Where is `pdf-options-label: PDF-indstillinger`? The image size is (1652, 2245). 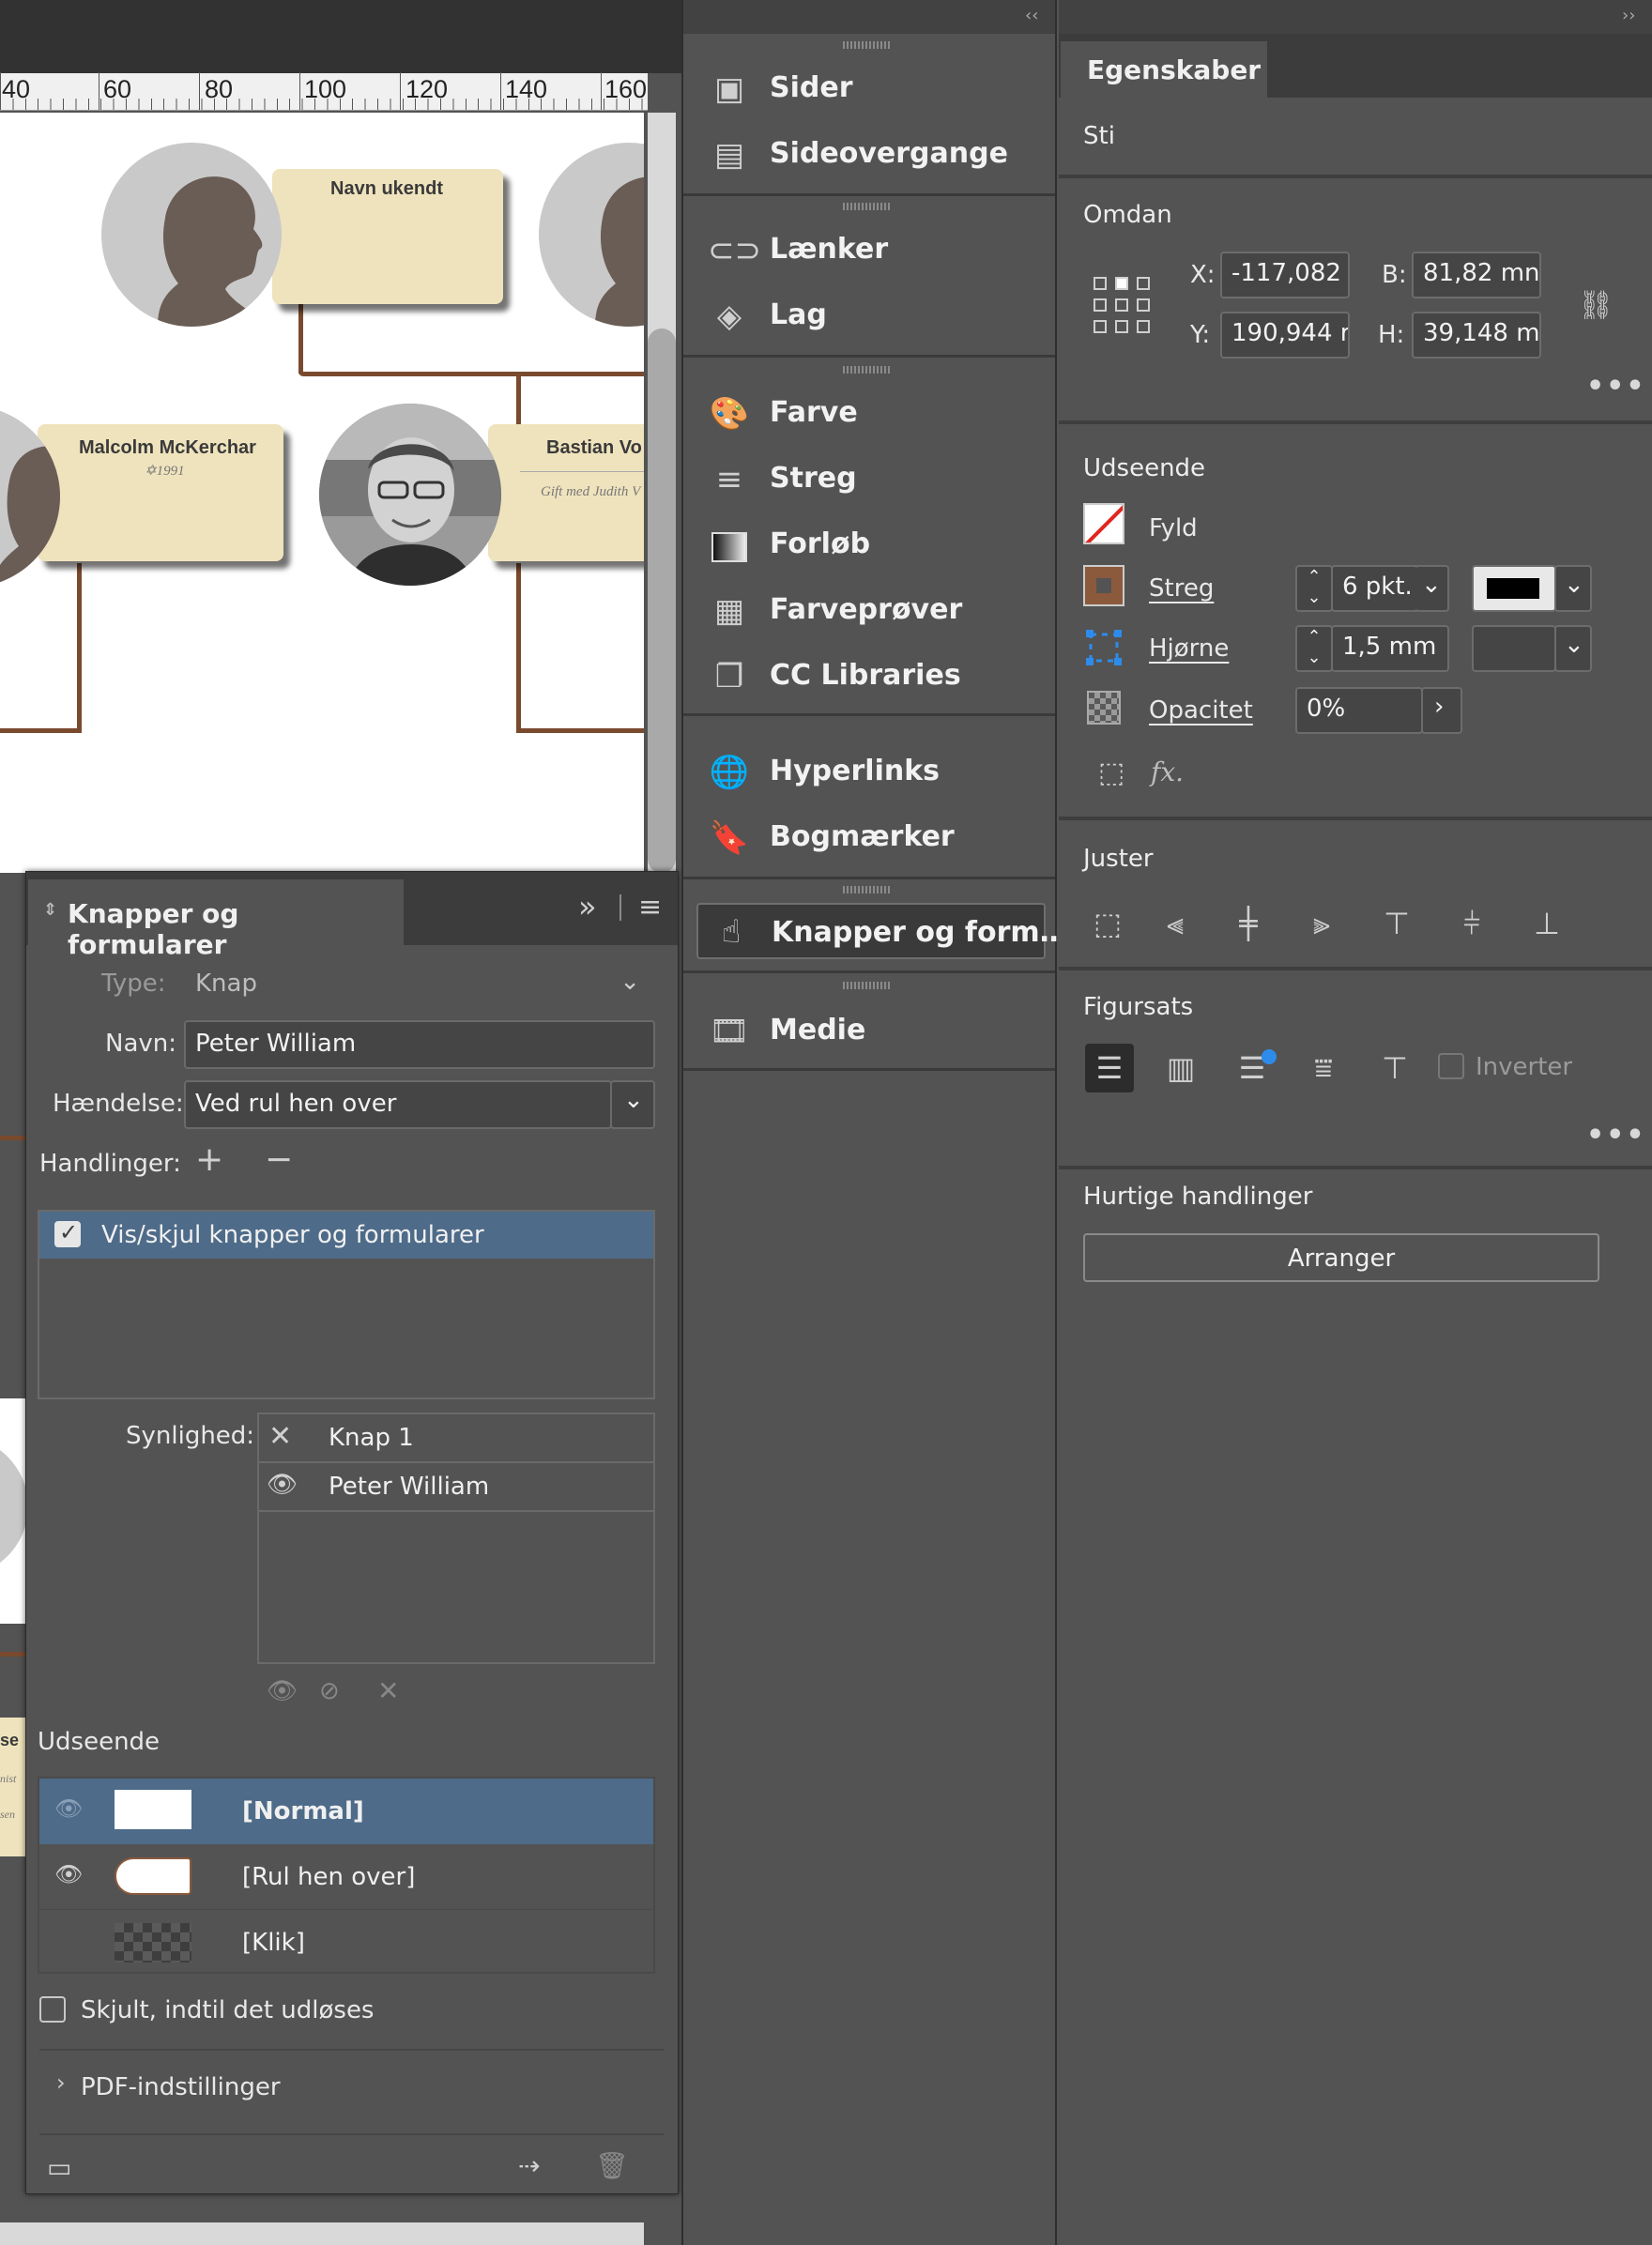
pdf-options-label: PDF-indstillinger is located at coordinates (181, 2087).